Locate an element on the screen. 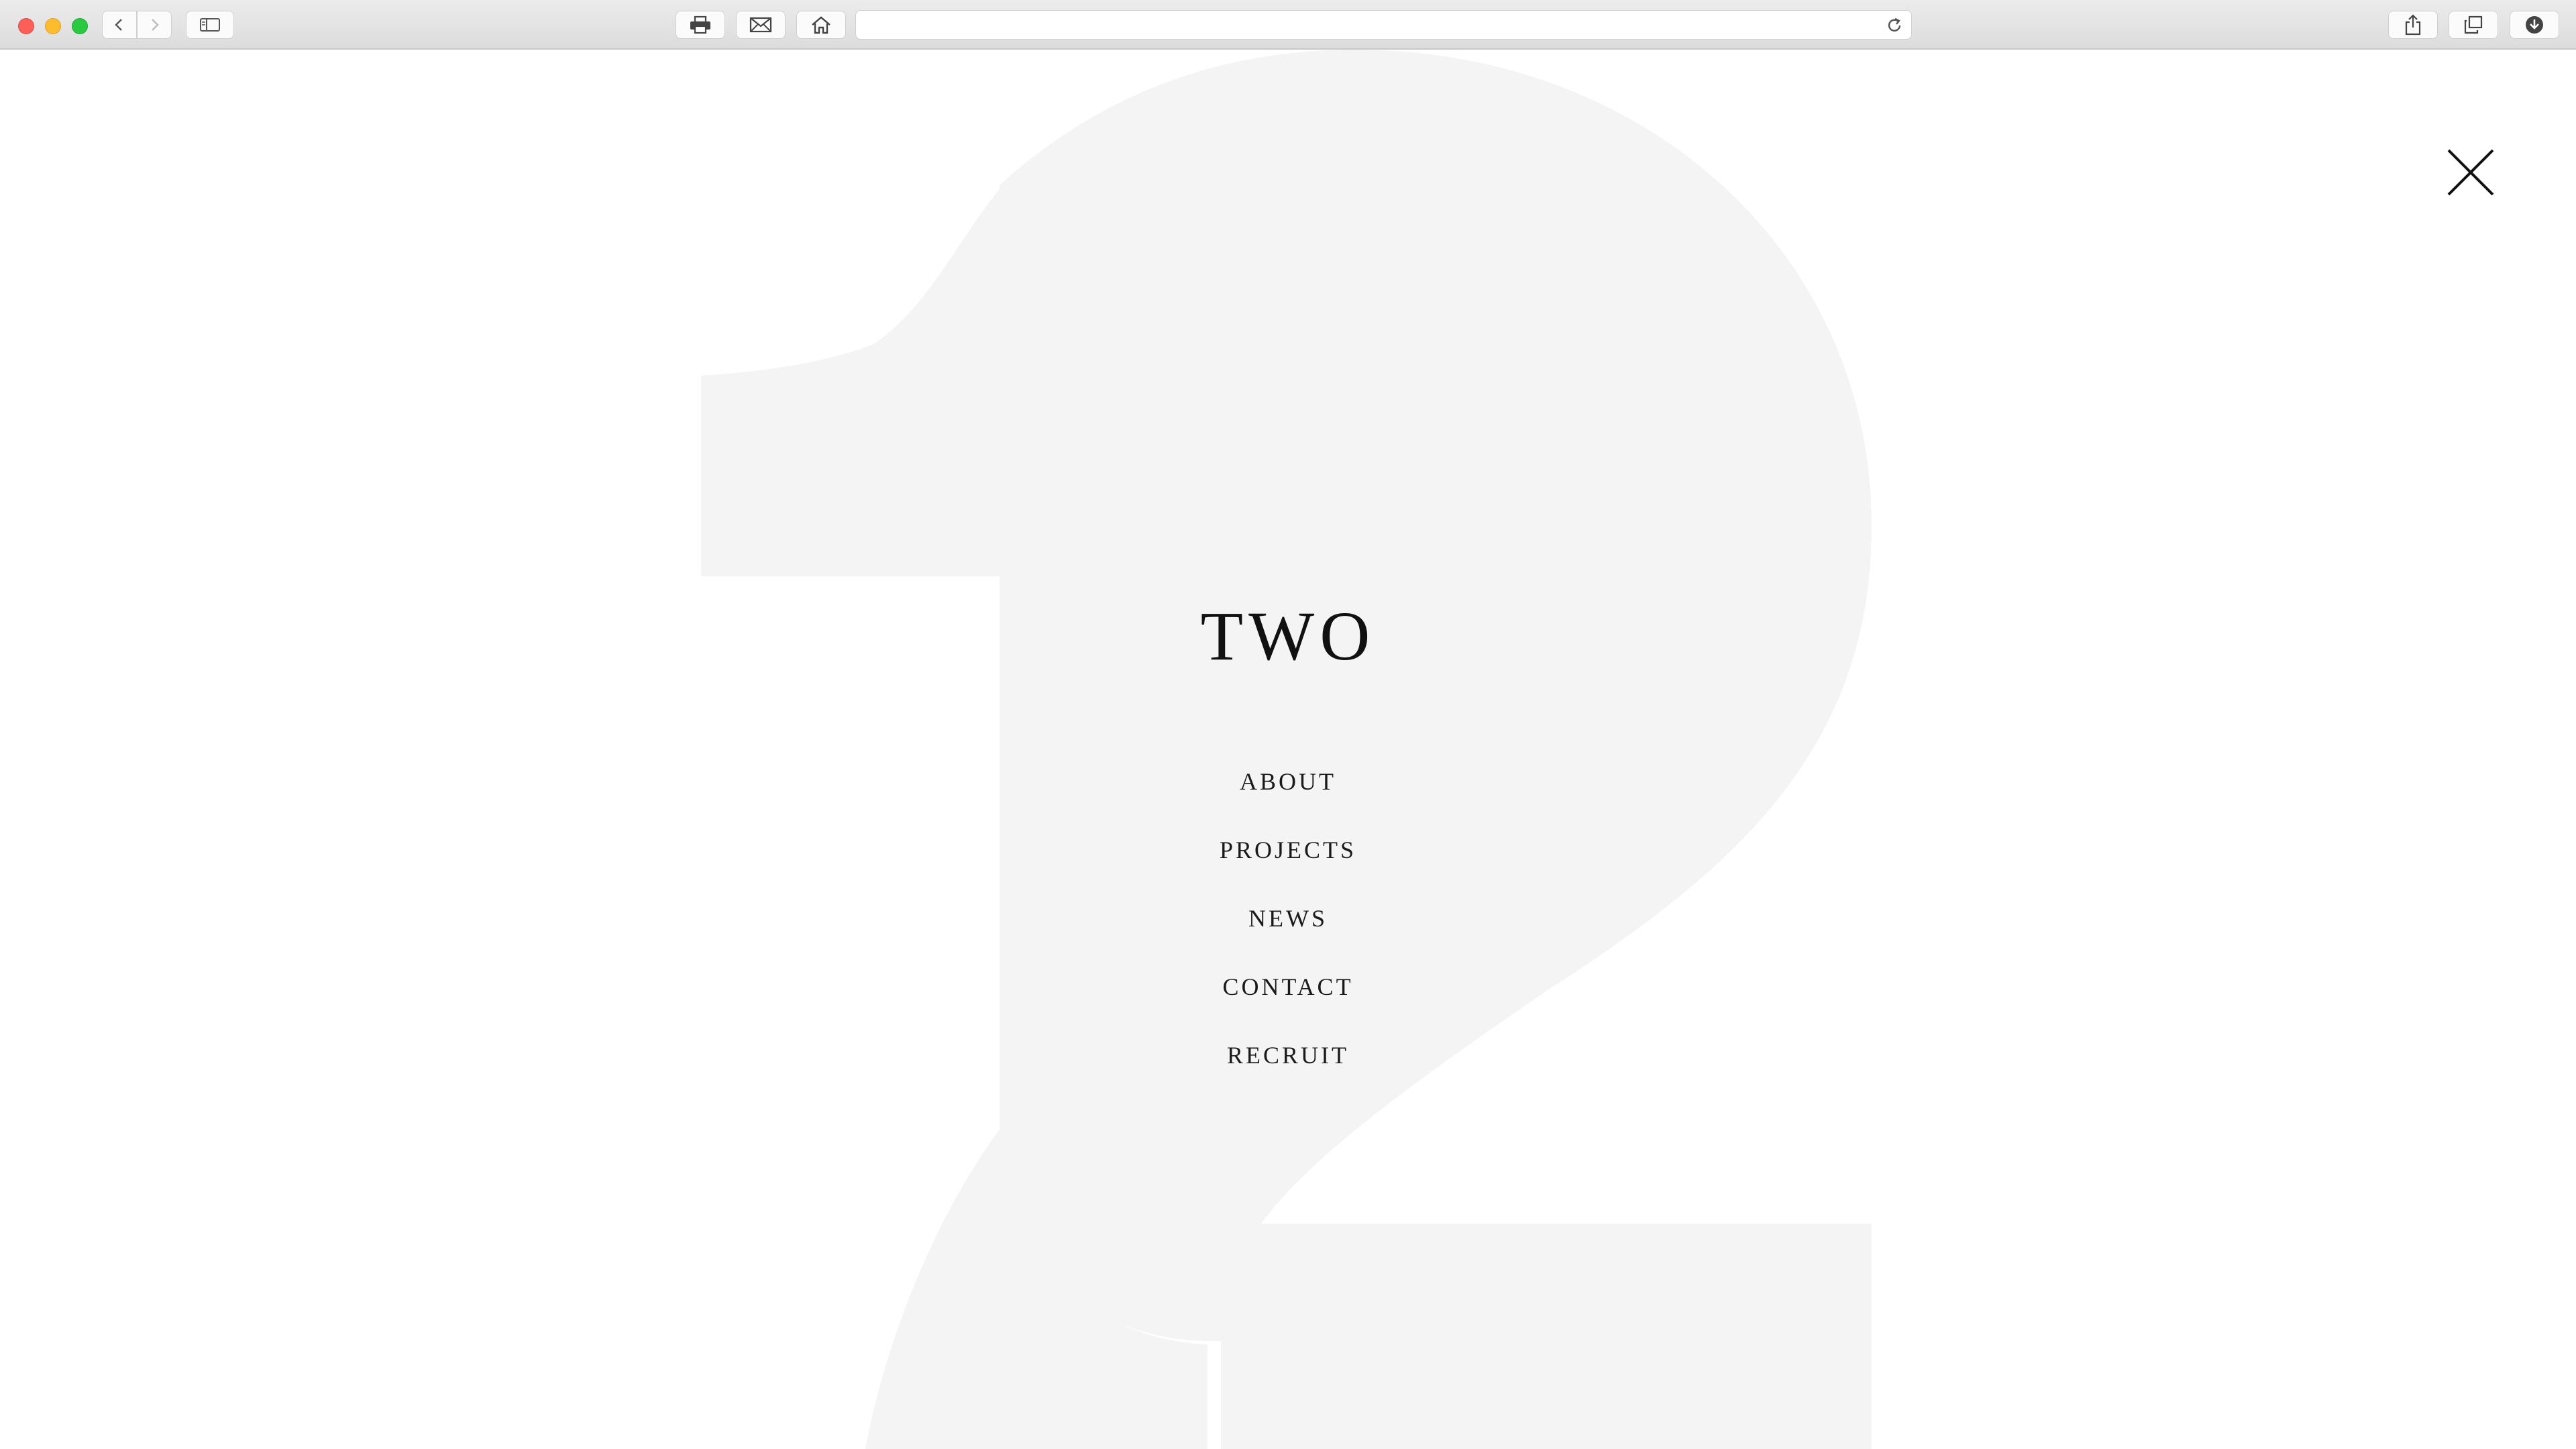 Image resolution: width=2576 pixels, height=1449 pixels. minimize-window-button is located at coordinates (53, 26).